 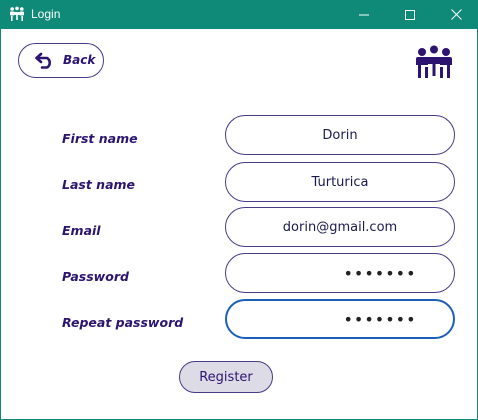 I want to click on password-field: •••••••, so click(x=340, y=273).